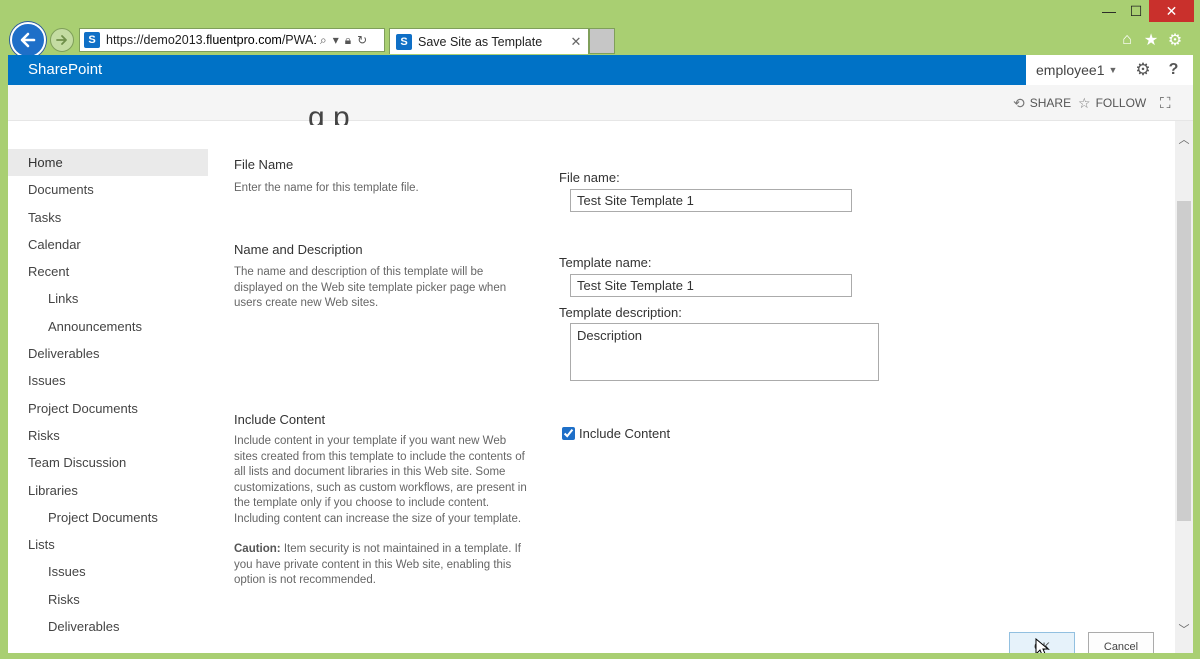 The width and height of the screenshot is (1200, 659). I want to click on page-title: g p, so click(329, 113).